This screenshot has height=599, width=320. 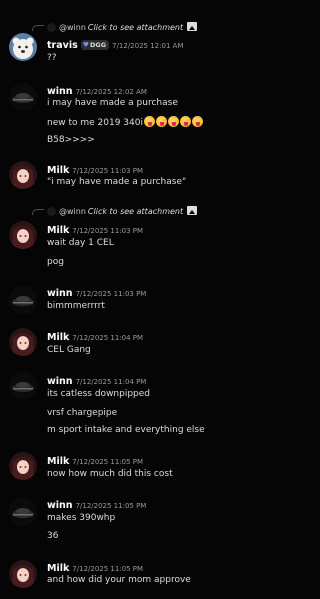 I want to click on heart-icon: ♥, so click(x=86, y=45).